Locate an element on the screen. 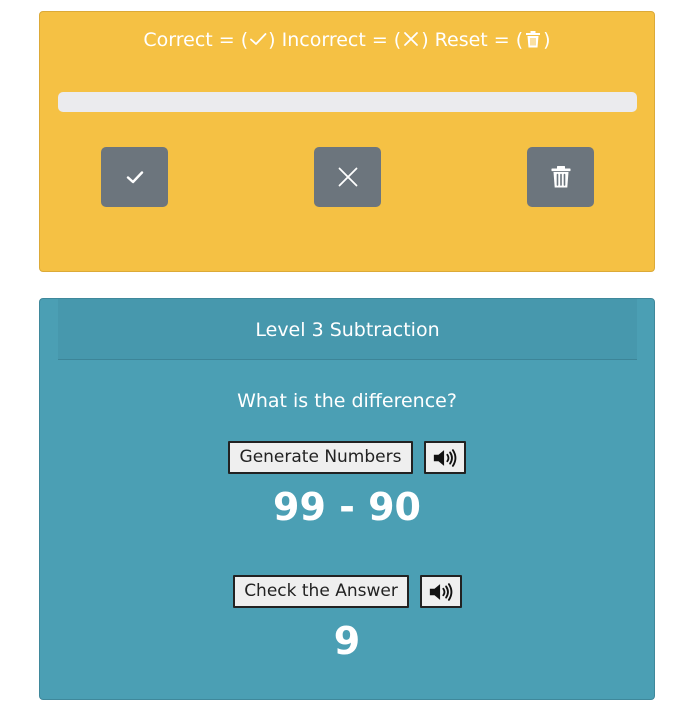  legend-end-label: ) is located at coordinates (547, 40).